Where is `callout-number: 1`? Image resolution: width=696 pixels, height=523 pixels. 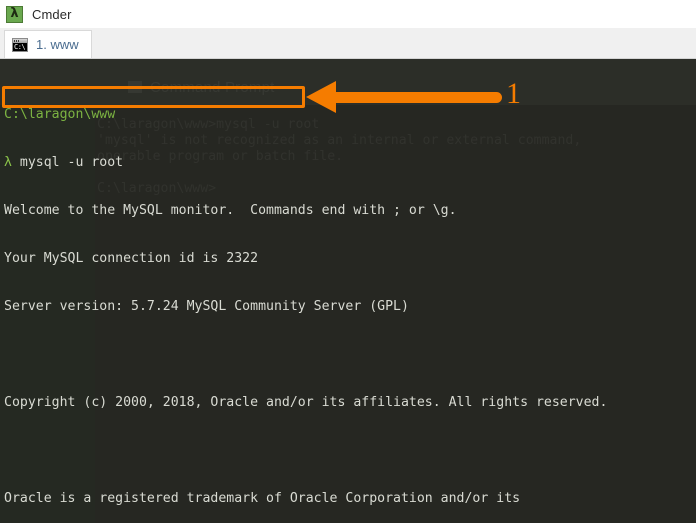
callout-number: 1 is located at coordinates (513, 93).